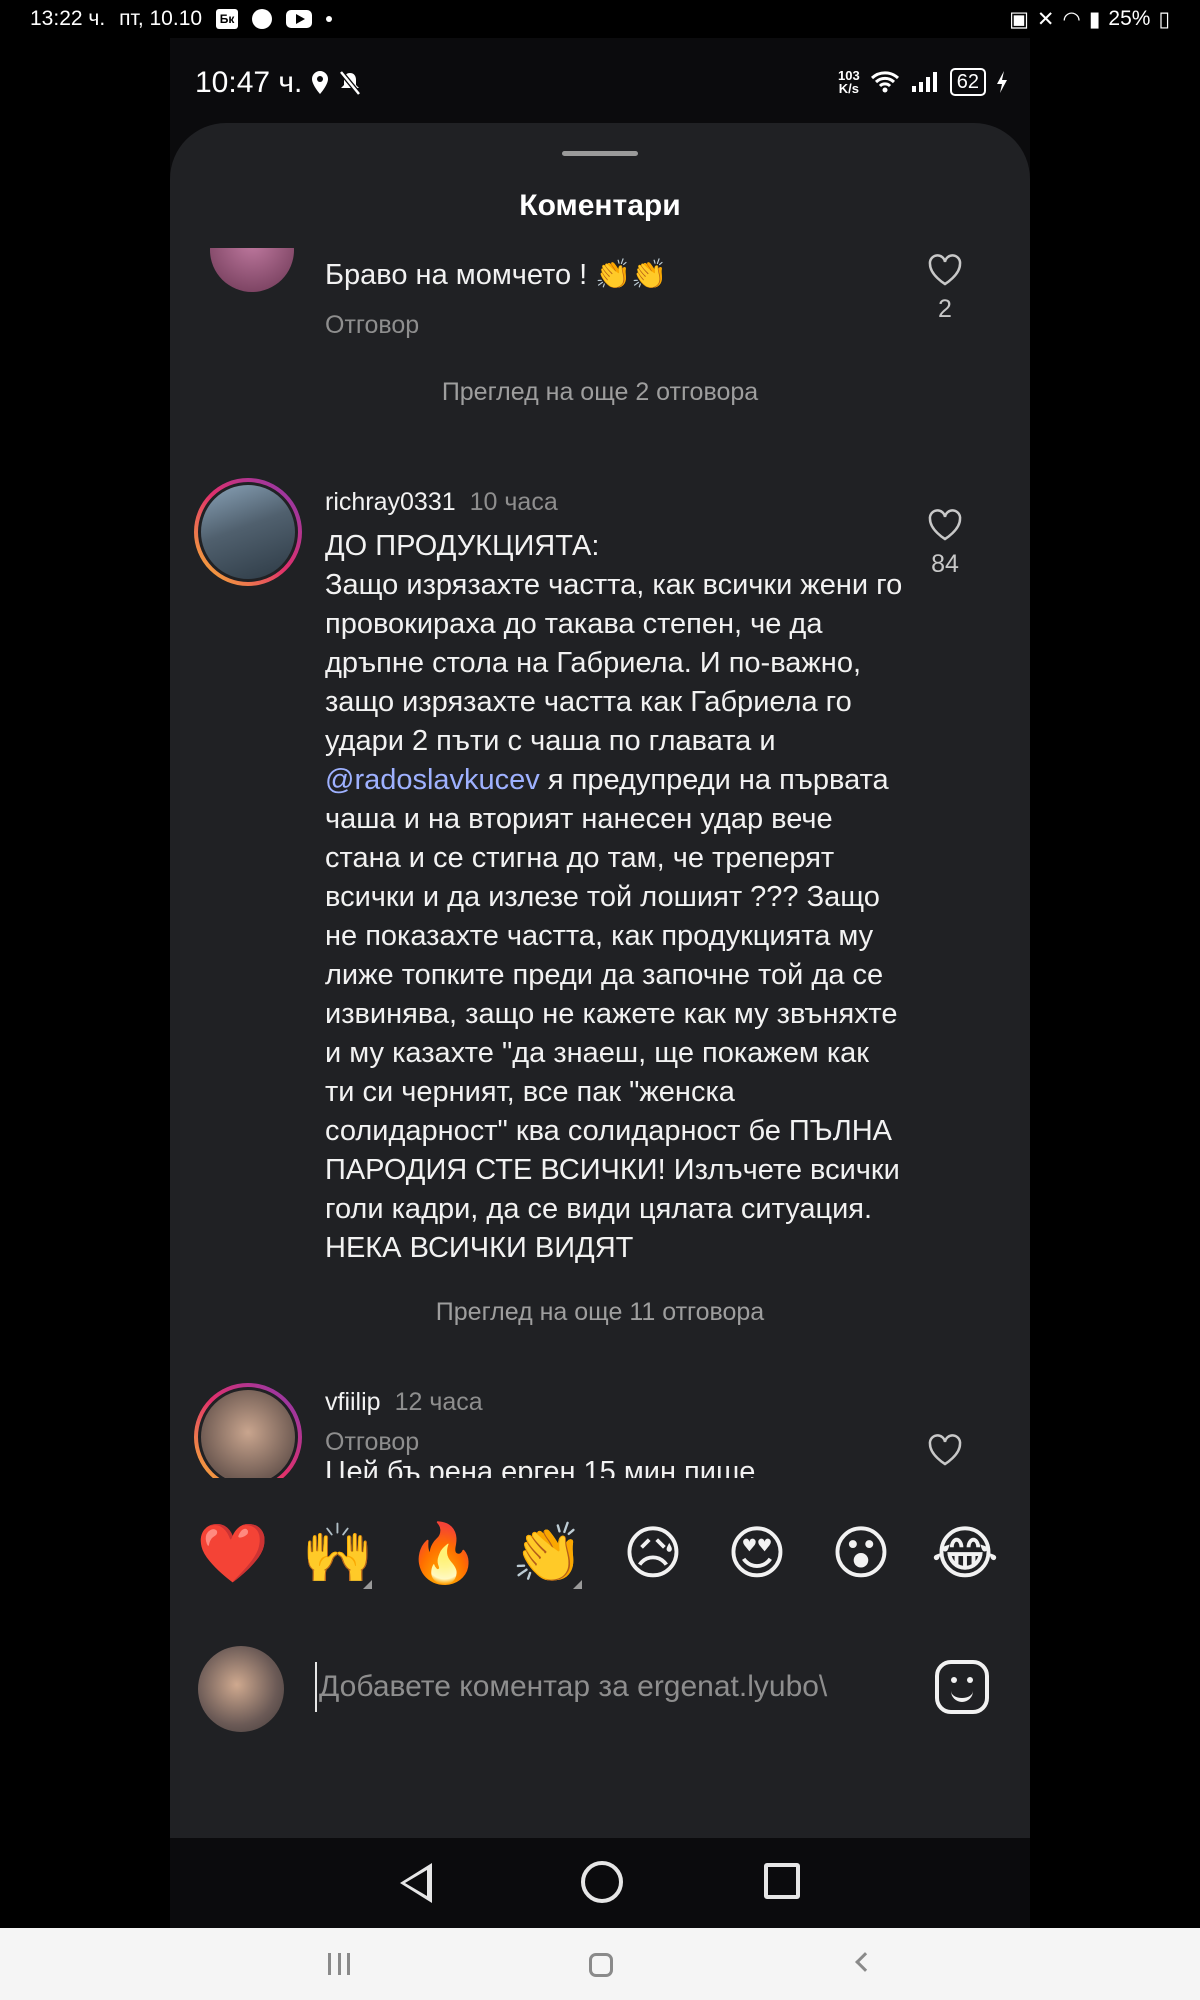 Image resolution: width=1200 pixels, height=2000 pixels. I want to click on network-speed: 103 K/s, so click(849, 82).